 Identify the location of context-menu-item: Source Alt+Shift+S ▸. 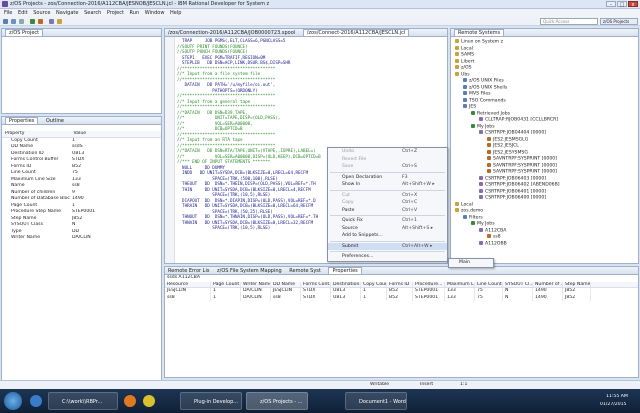
(387, 229).